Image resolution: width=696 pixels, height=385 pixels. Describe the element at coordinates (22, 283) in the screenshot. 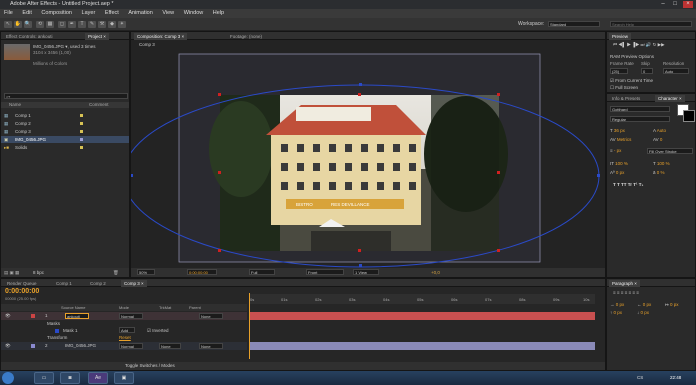

I see `tab-render-queue: Render Queue` at that location.